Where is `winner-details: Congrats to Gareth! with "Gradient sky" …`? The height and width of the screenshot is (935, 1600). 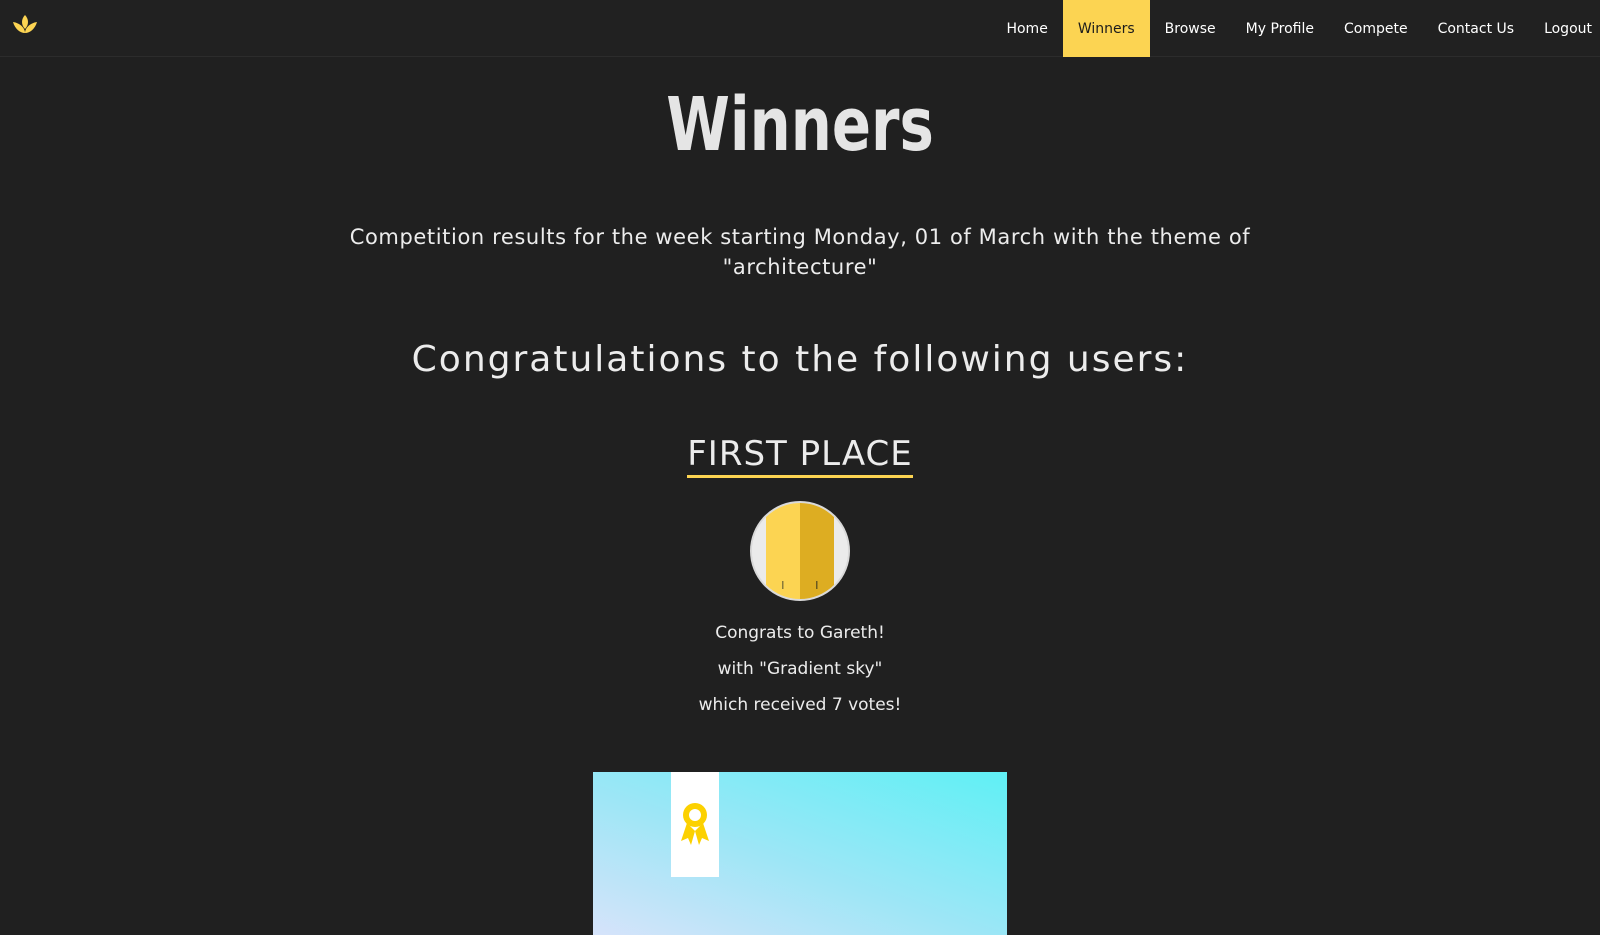
winner-details: Congrats to Gareth! with "Gradient sky" … is located at coordinates (800, 673).